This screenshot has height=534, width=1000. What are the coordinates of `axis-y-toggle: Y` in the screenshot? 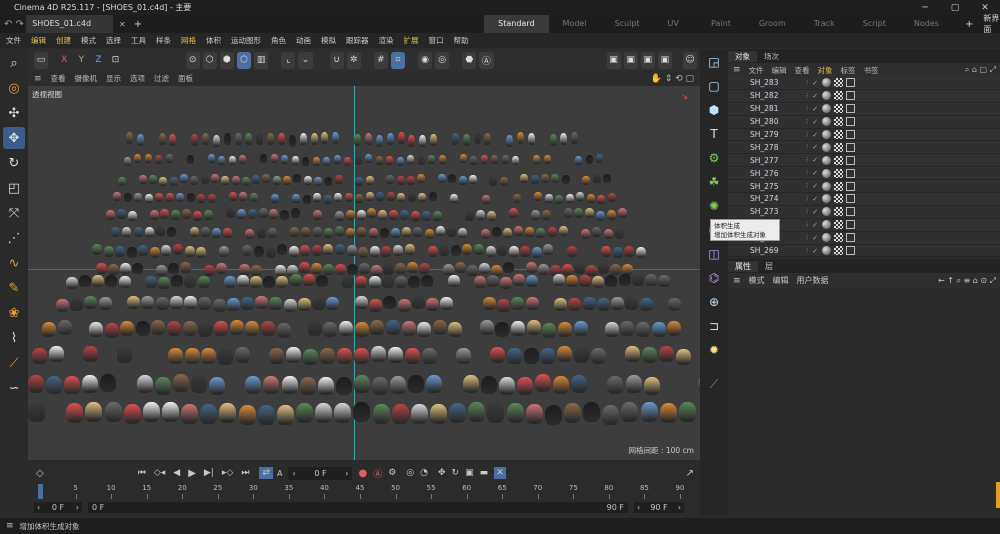 It's located at (81, 60).